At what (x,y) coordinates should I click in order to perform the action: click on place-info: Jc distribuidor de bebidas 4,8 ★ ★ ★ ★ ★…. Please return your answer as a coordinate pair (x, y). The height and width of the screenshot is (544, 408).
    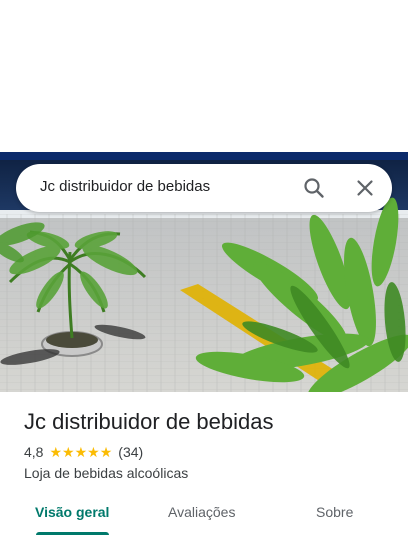
    Looking at the image, I should click on (209, 444).